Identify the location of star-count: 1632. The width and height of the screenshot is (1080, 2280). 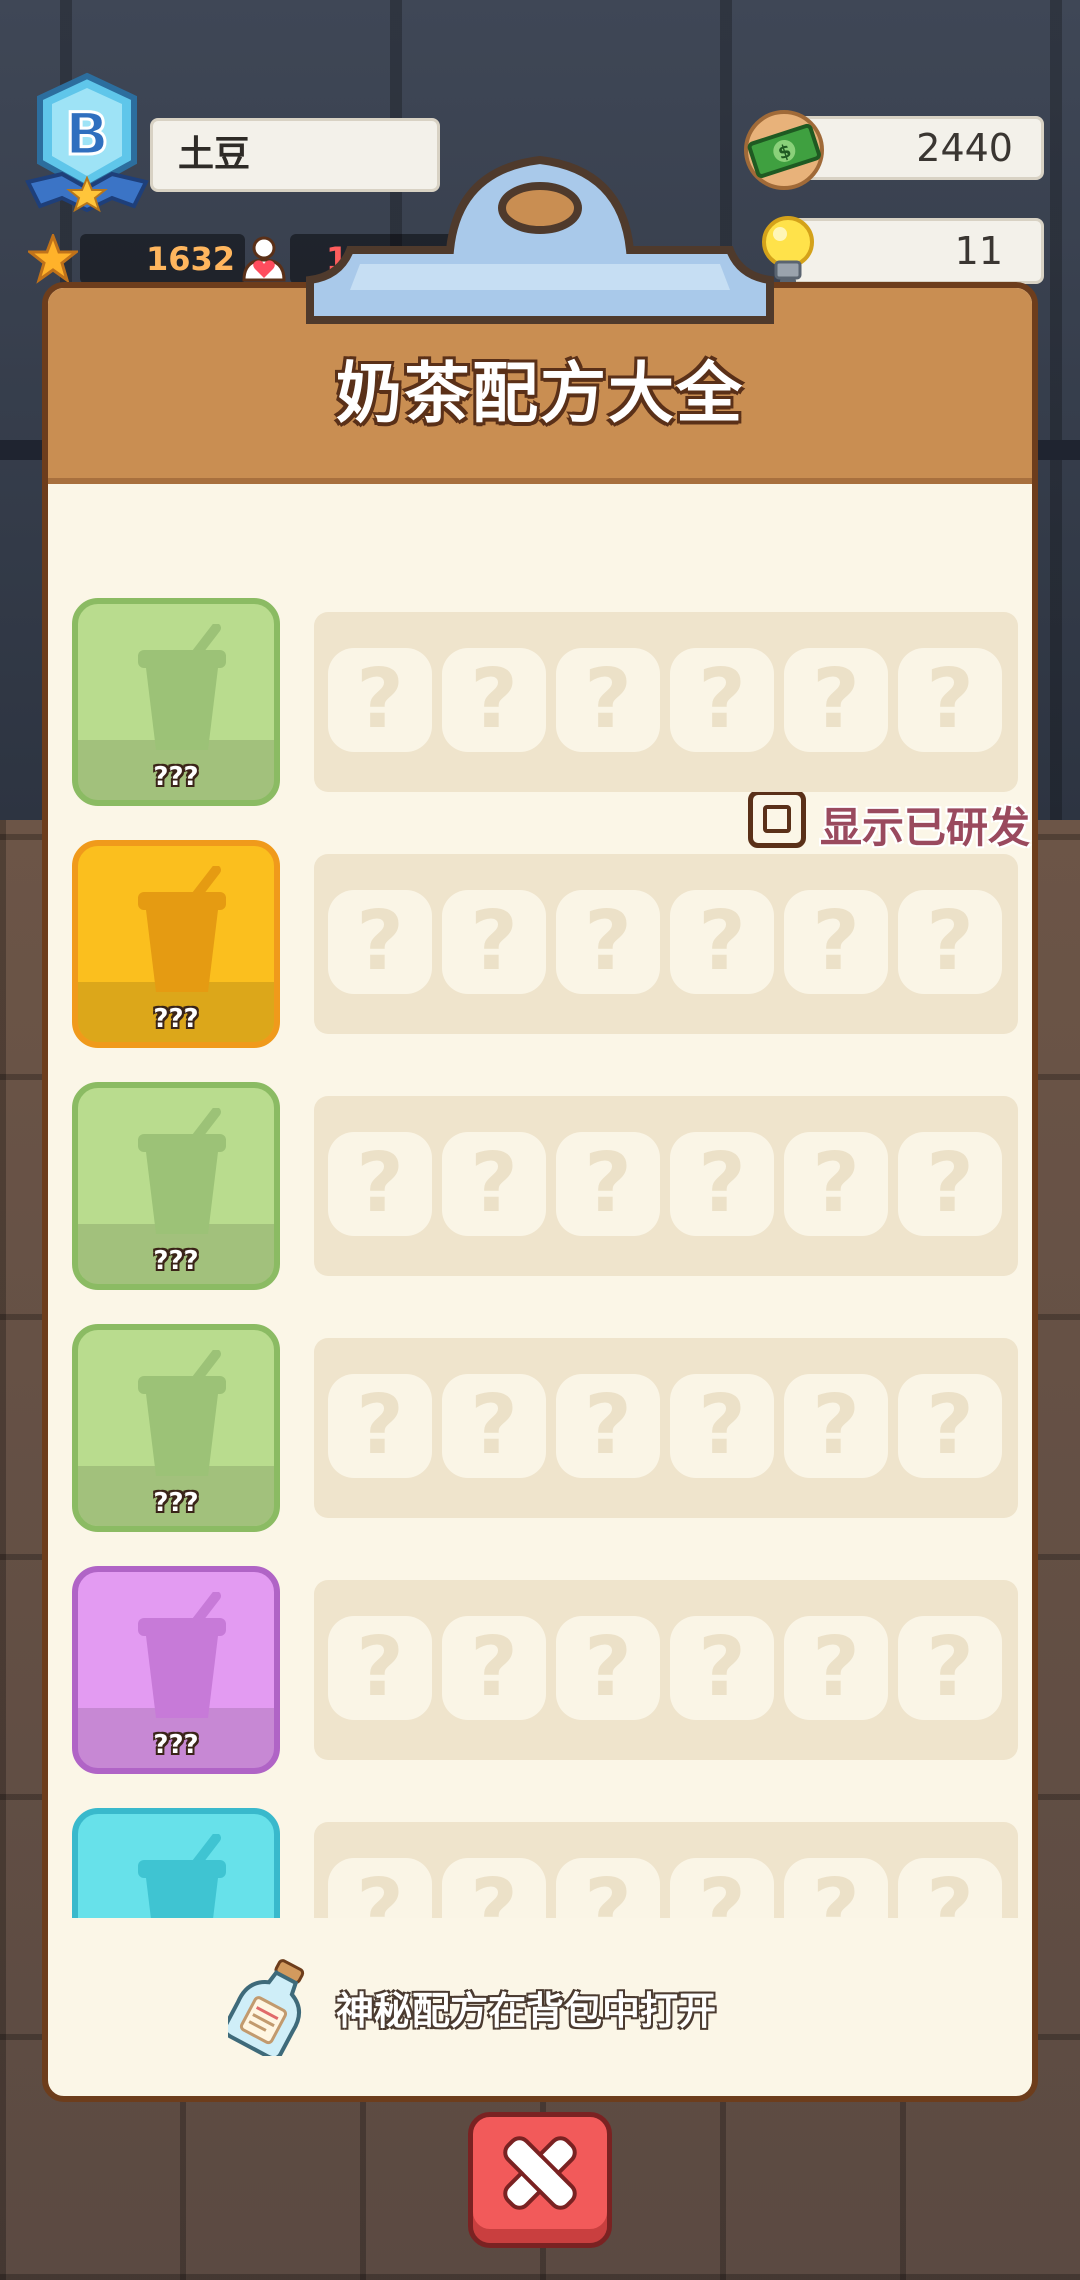
(162, 259).